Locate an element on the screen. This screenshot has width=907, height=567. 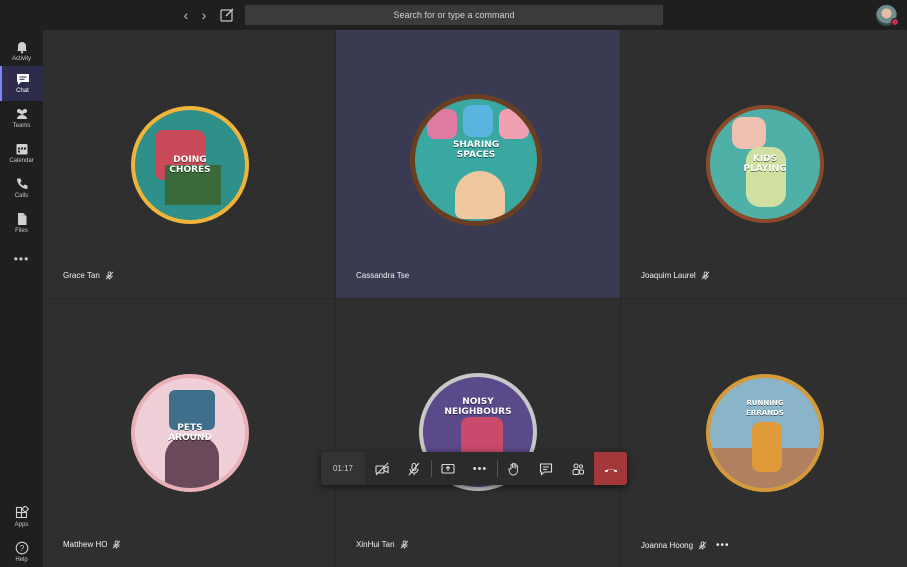
participant-avatar: RUNNING ERRANDS is located at coordinates (765, 433).